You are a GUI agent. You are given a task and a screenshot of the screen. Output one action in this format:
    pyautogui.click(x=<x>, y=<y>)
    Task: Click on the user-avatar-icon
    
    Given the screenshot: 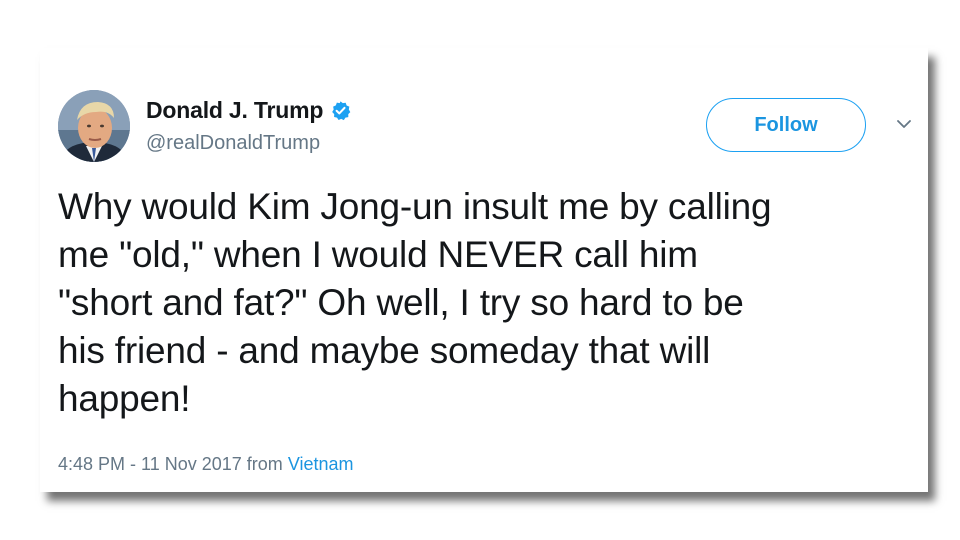 What is the action you would take?
    pyautogui.click(x=94, y=126)
    